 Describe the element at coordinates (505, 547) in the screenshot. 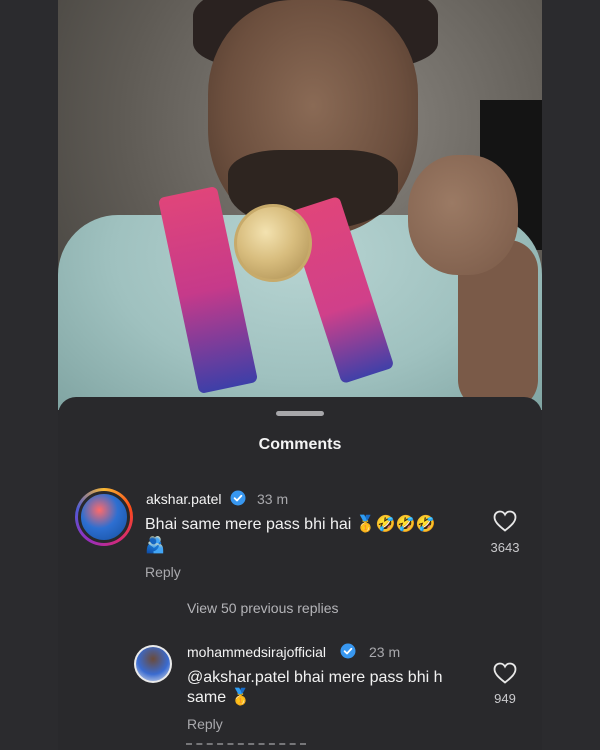

I see `like-count: 3643` at that location.